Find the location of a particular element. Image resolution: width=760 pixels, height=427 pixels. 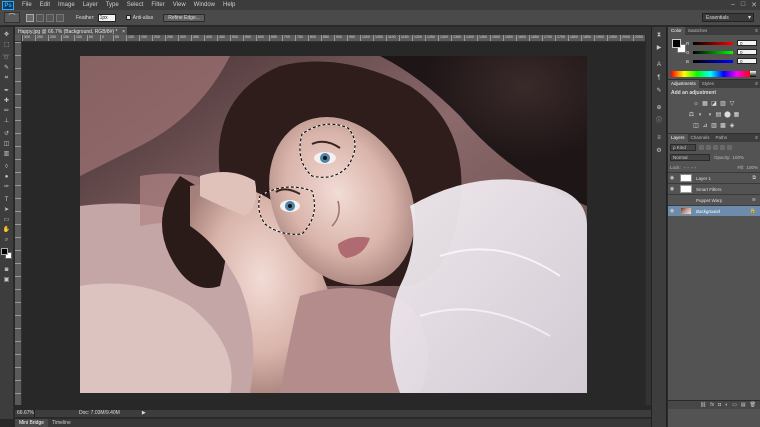

tab-adjustments: Adjustments is located at coordinates (683, 84).